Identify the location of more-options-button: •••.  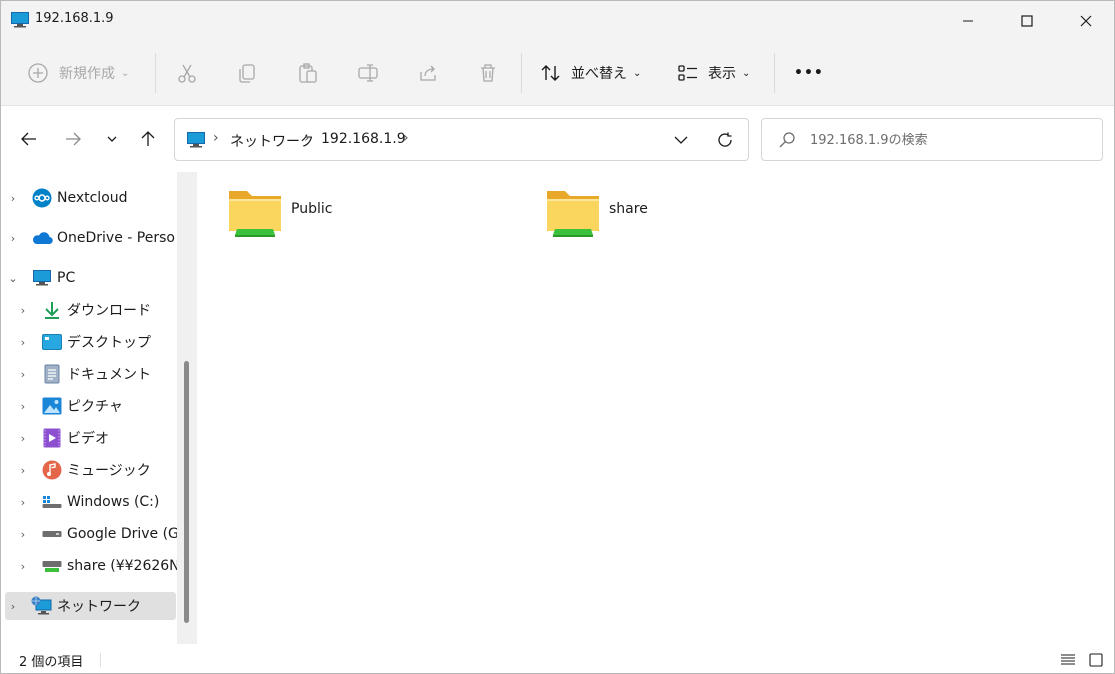
(809, 73).